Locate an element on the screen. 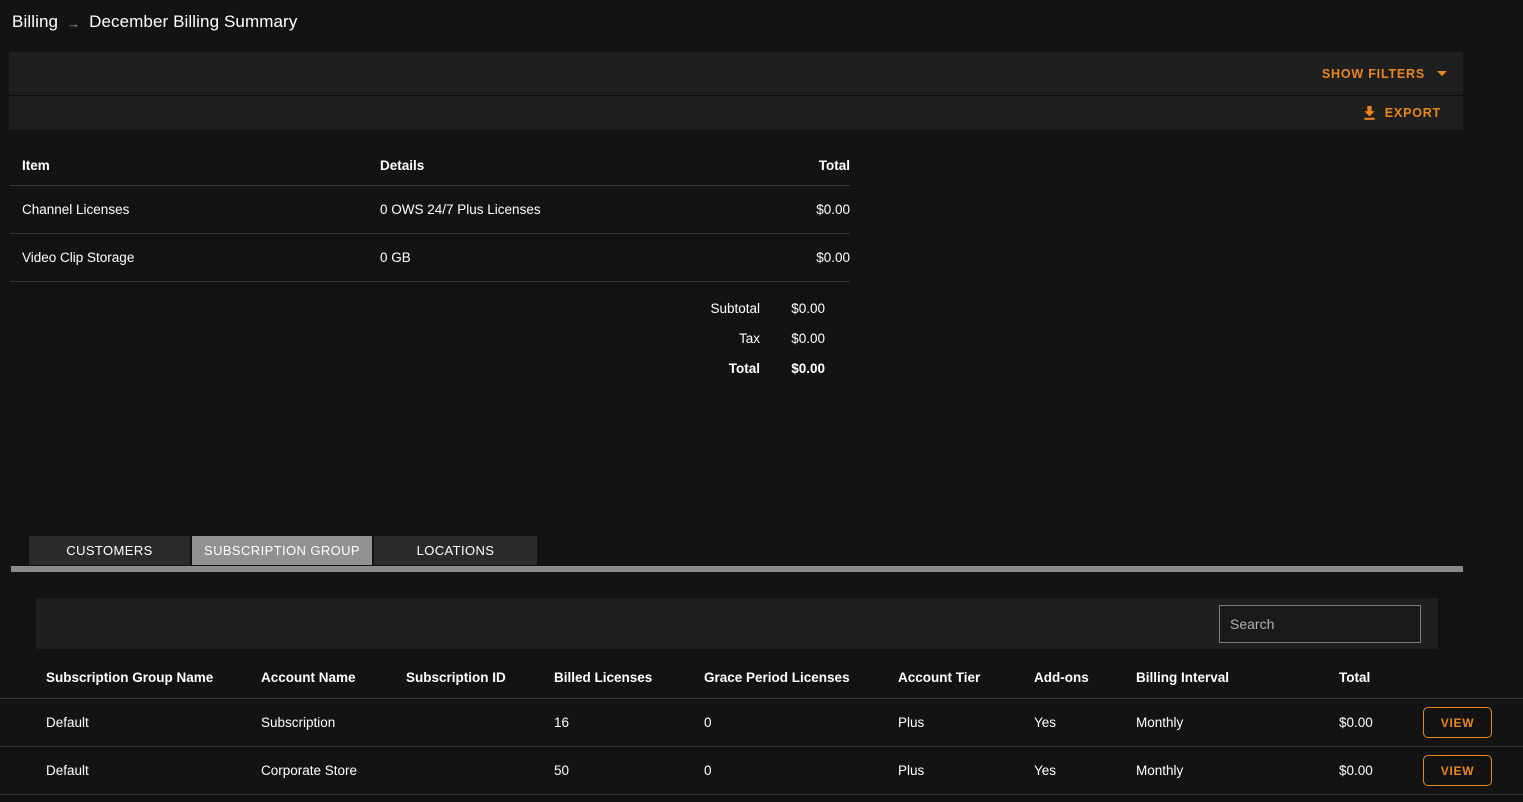 This screenshot has height=802, width=1523. summary-header-details: Details is located at coordinates (402, 165).